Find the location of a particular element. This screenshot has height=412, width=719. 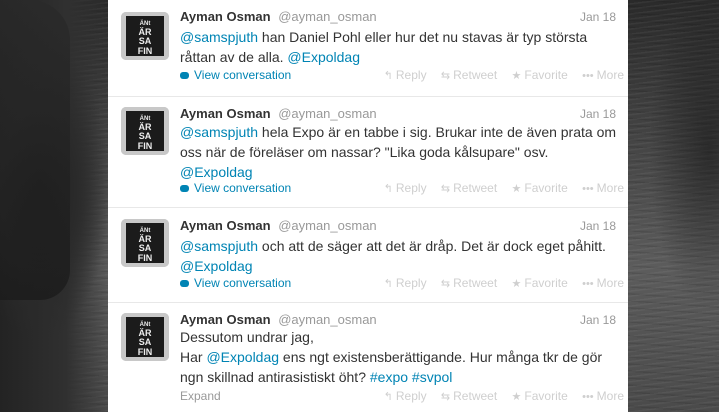

hashtag-link: #svpol is located at coordinates (432, 377).